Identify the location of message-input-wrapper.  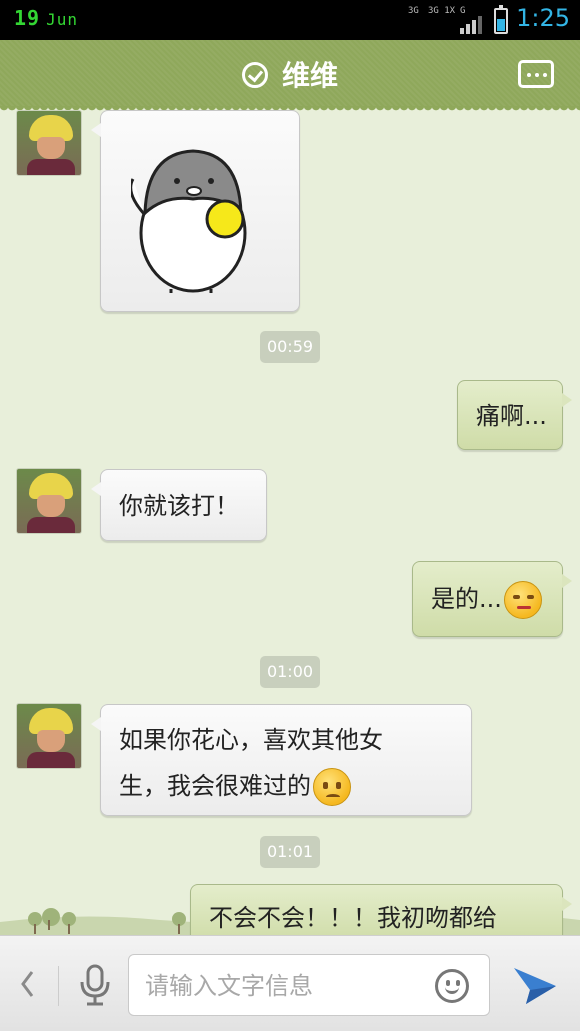
(309, 985).